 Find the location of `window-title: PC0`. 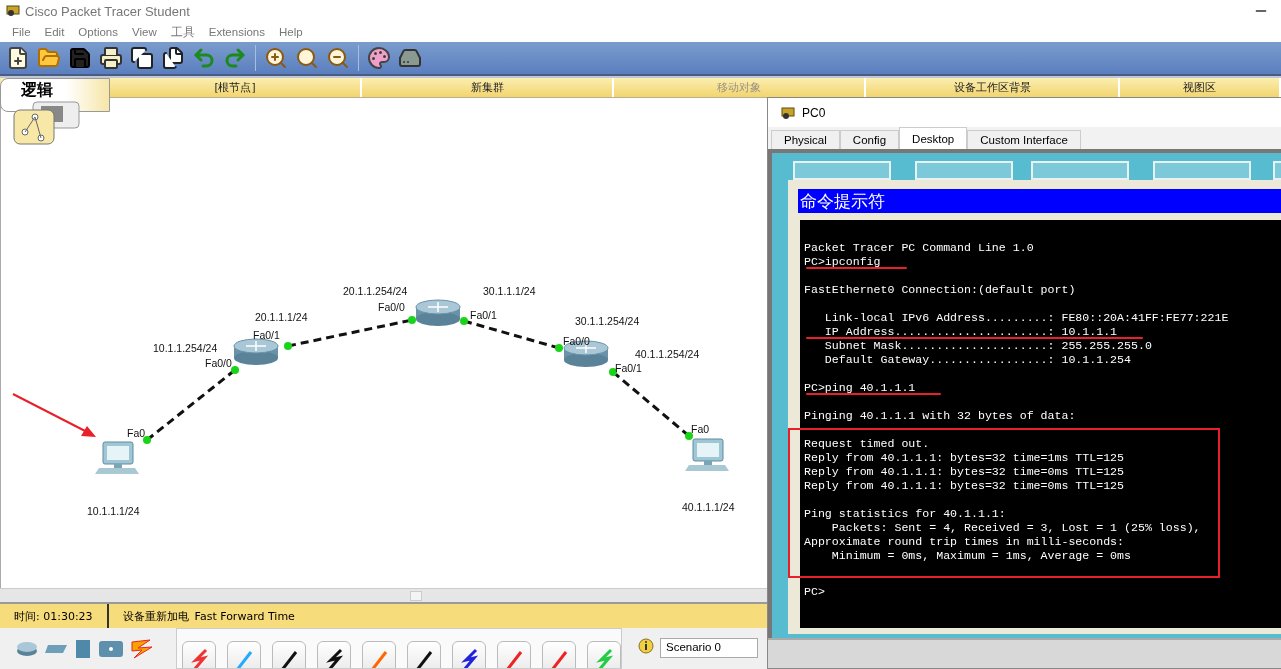

window-title: PC0 is located at coordinates (814, 112).